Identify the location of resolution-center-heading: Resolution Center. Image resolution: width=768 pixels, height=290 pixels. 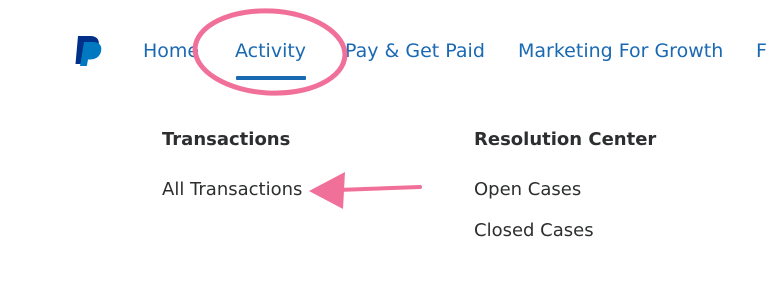
(565, 139).